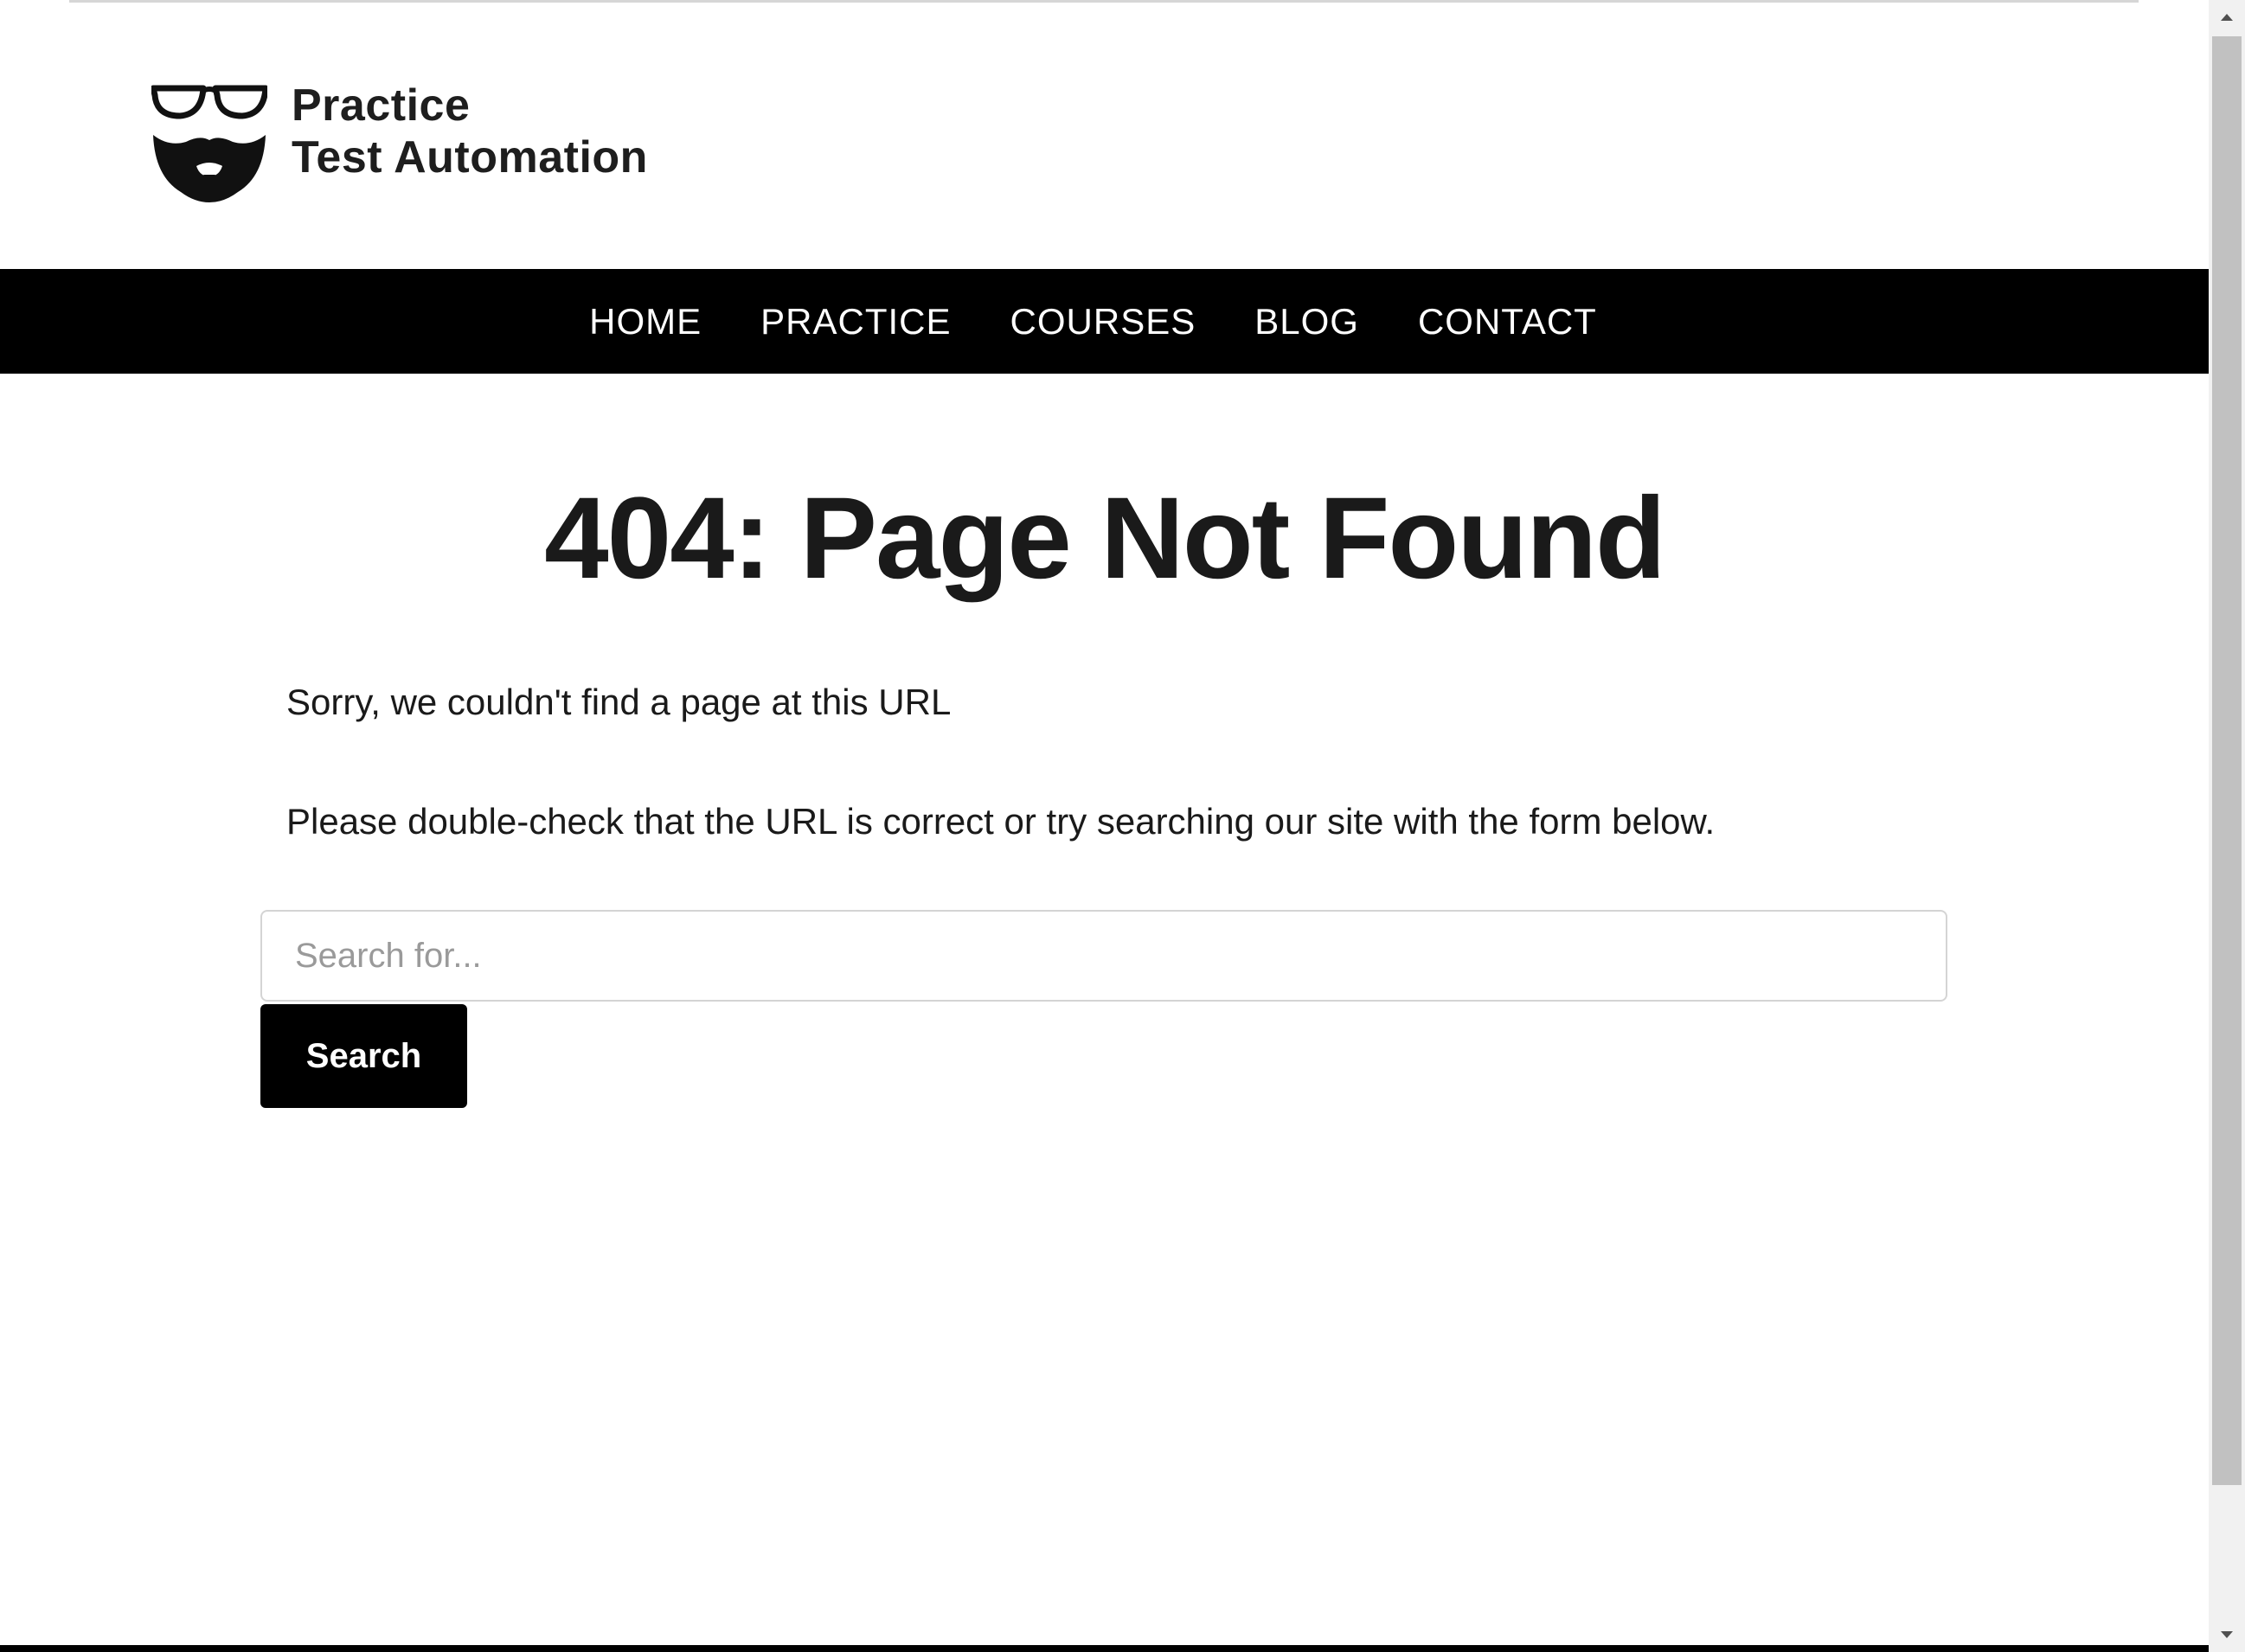 Image resolution: width=2245 pixels, height=1652 pixels. What do you see at coordinates (1104, 1) in the screenshot?
I see `top-divider` at bounding box center [1104, 1].